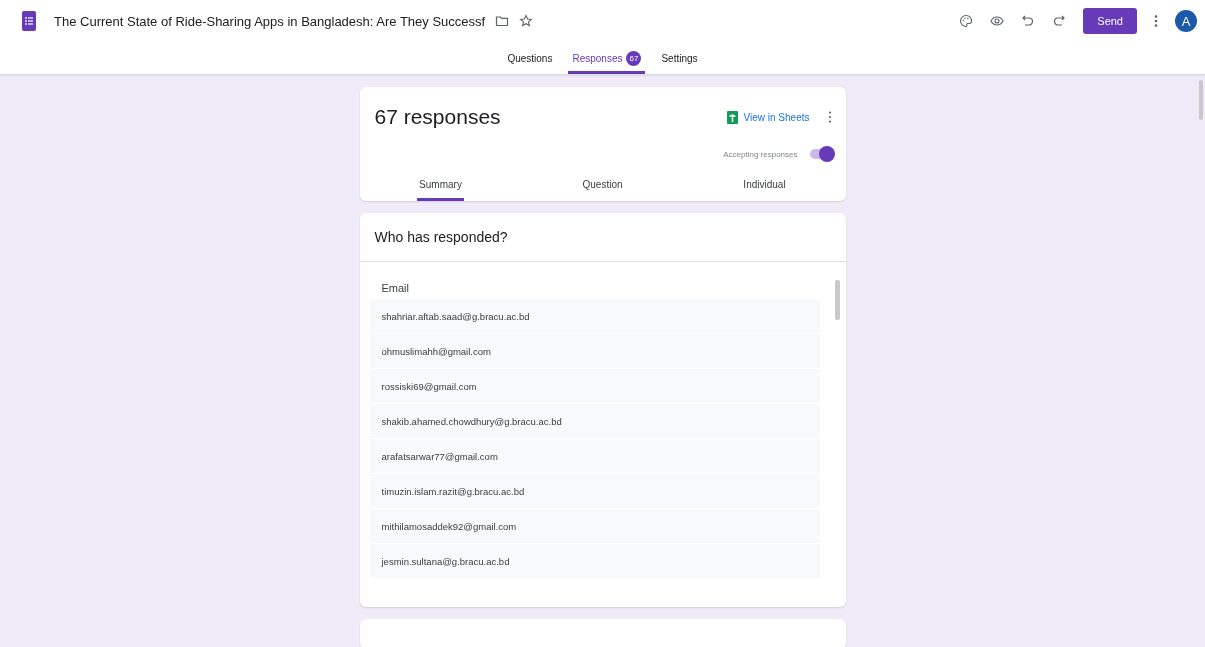  Describe the element at coordinates (440, 187) in the screenshot. I see `view-tab: Summary` at that location.